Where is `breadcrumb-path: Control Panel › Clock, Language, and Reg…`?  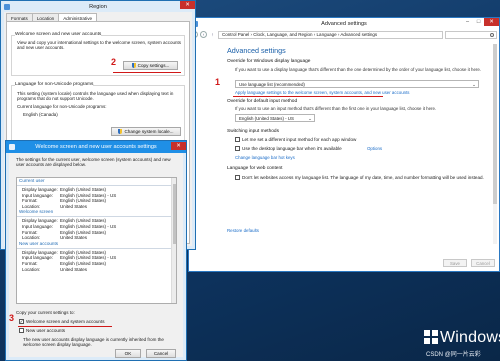
breadcrumb-path: Control Panel › Clock, Language, and Reg… is located at coordinates (300, 34).